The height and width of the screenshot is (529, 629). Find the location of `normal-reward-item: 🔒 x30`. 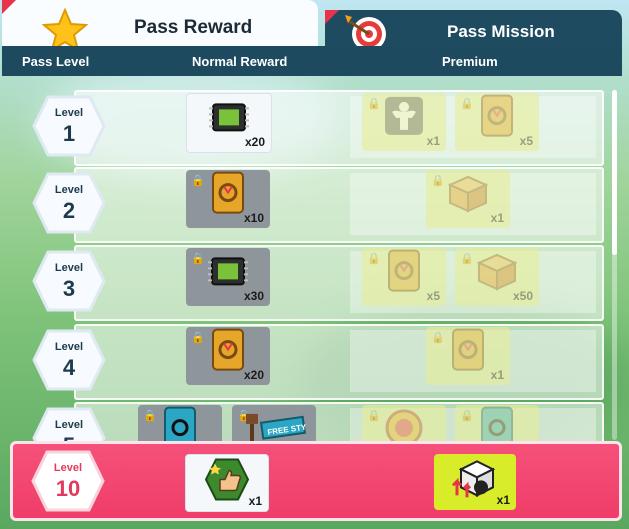

normal-reward-item: 🔒 x30 is located at coordinates (228, 277).